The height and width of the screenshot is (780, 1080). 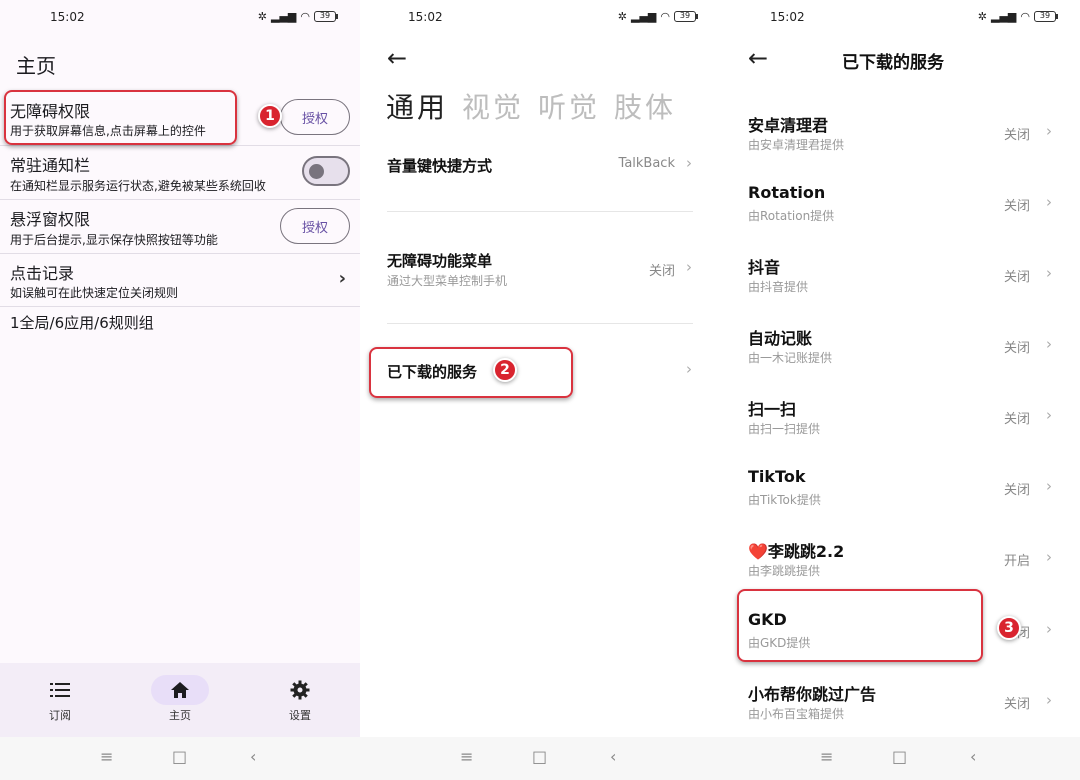 I want to click on page-title: 已下载的服务, so click(x=893, y=63).